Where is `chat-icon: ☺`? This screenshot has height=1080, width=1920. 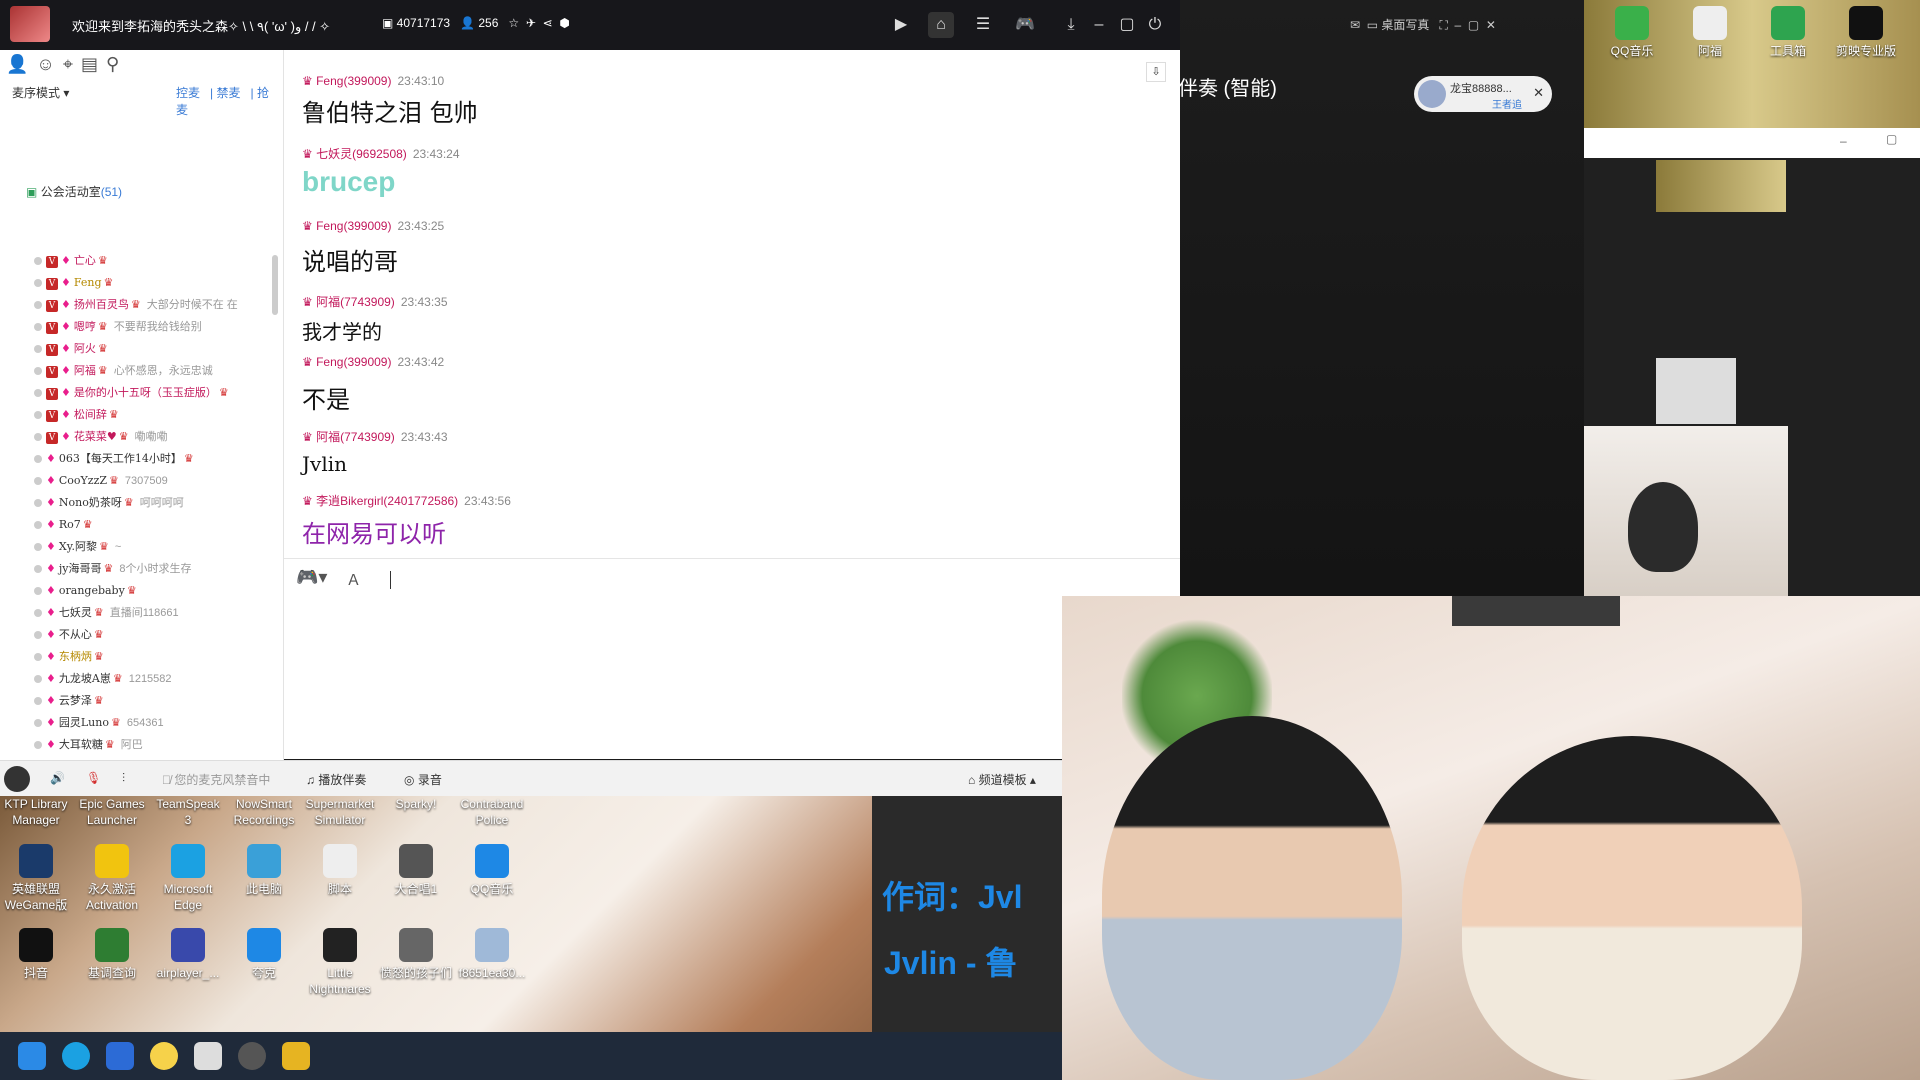
chat-icon: ☺ is located at coordinates (49, 64).